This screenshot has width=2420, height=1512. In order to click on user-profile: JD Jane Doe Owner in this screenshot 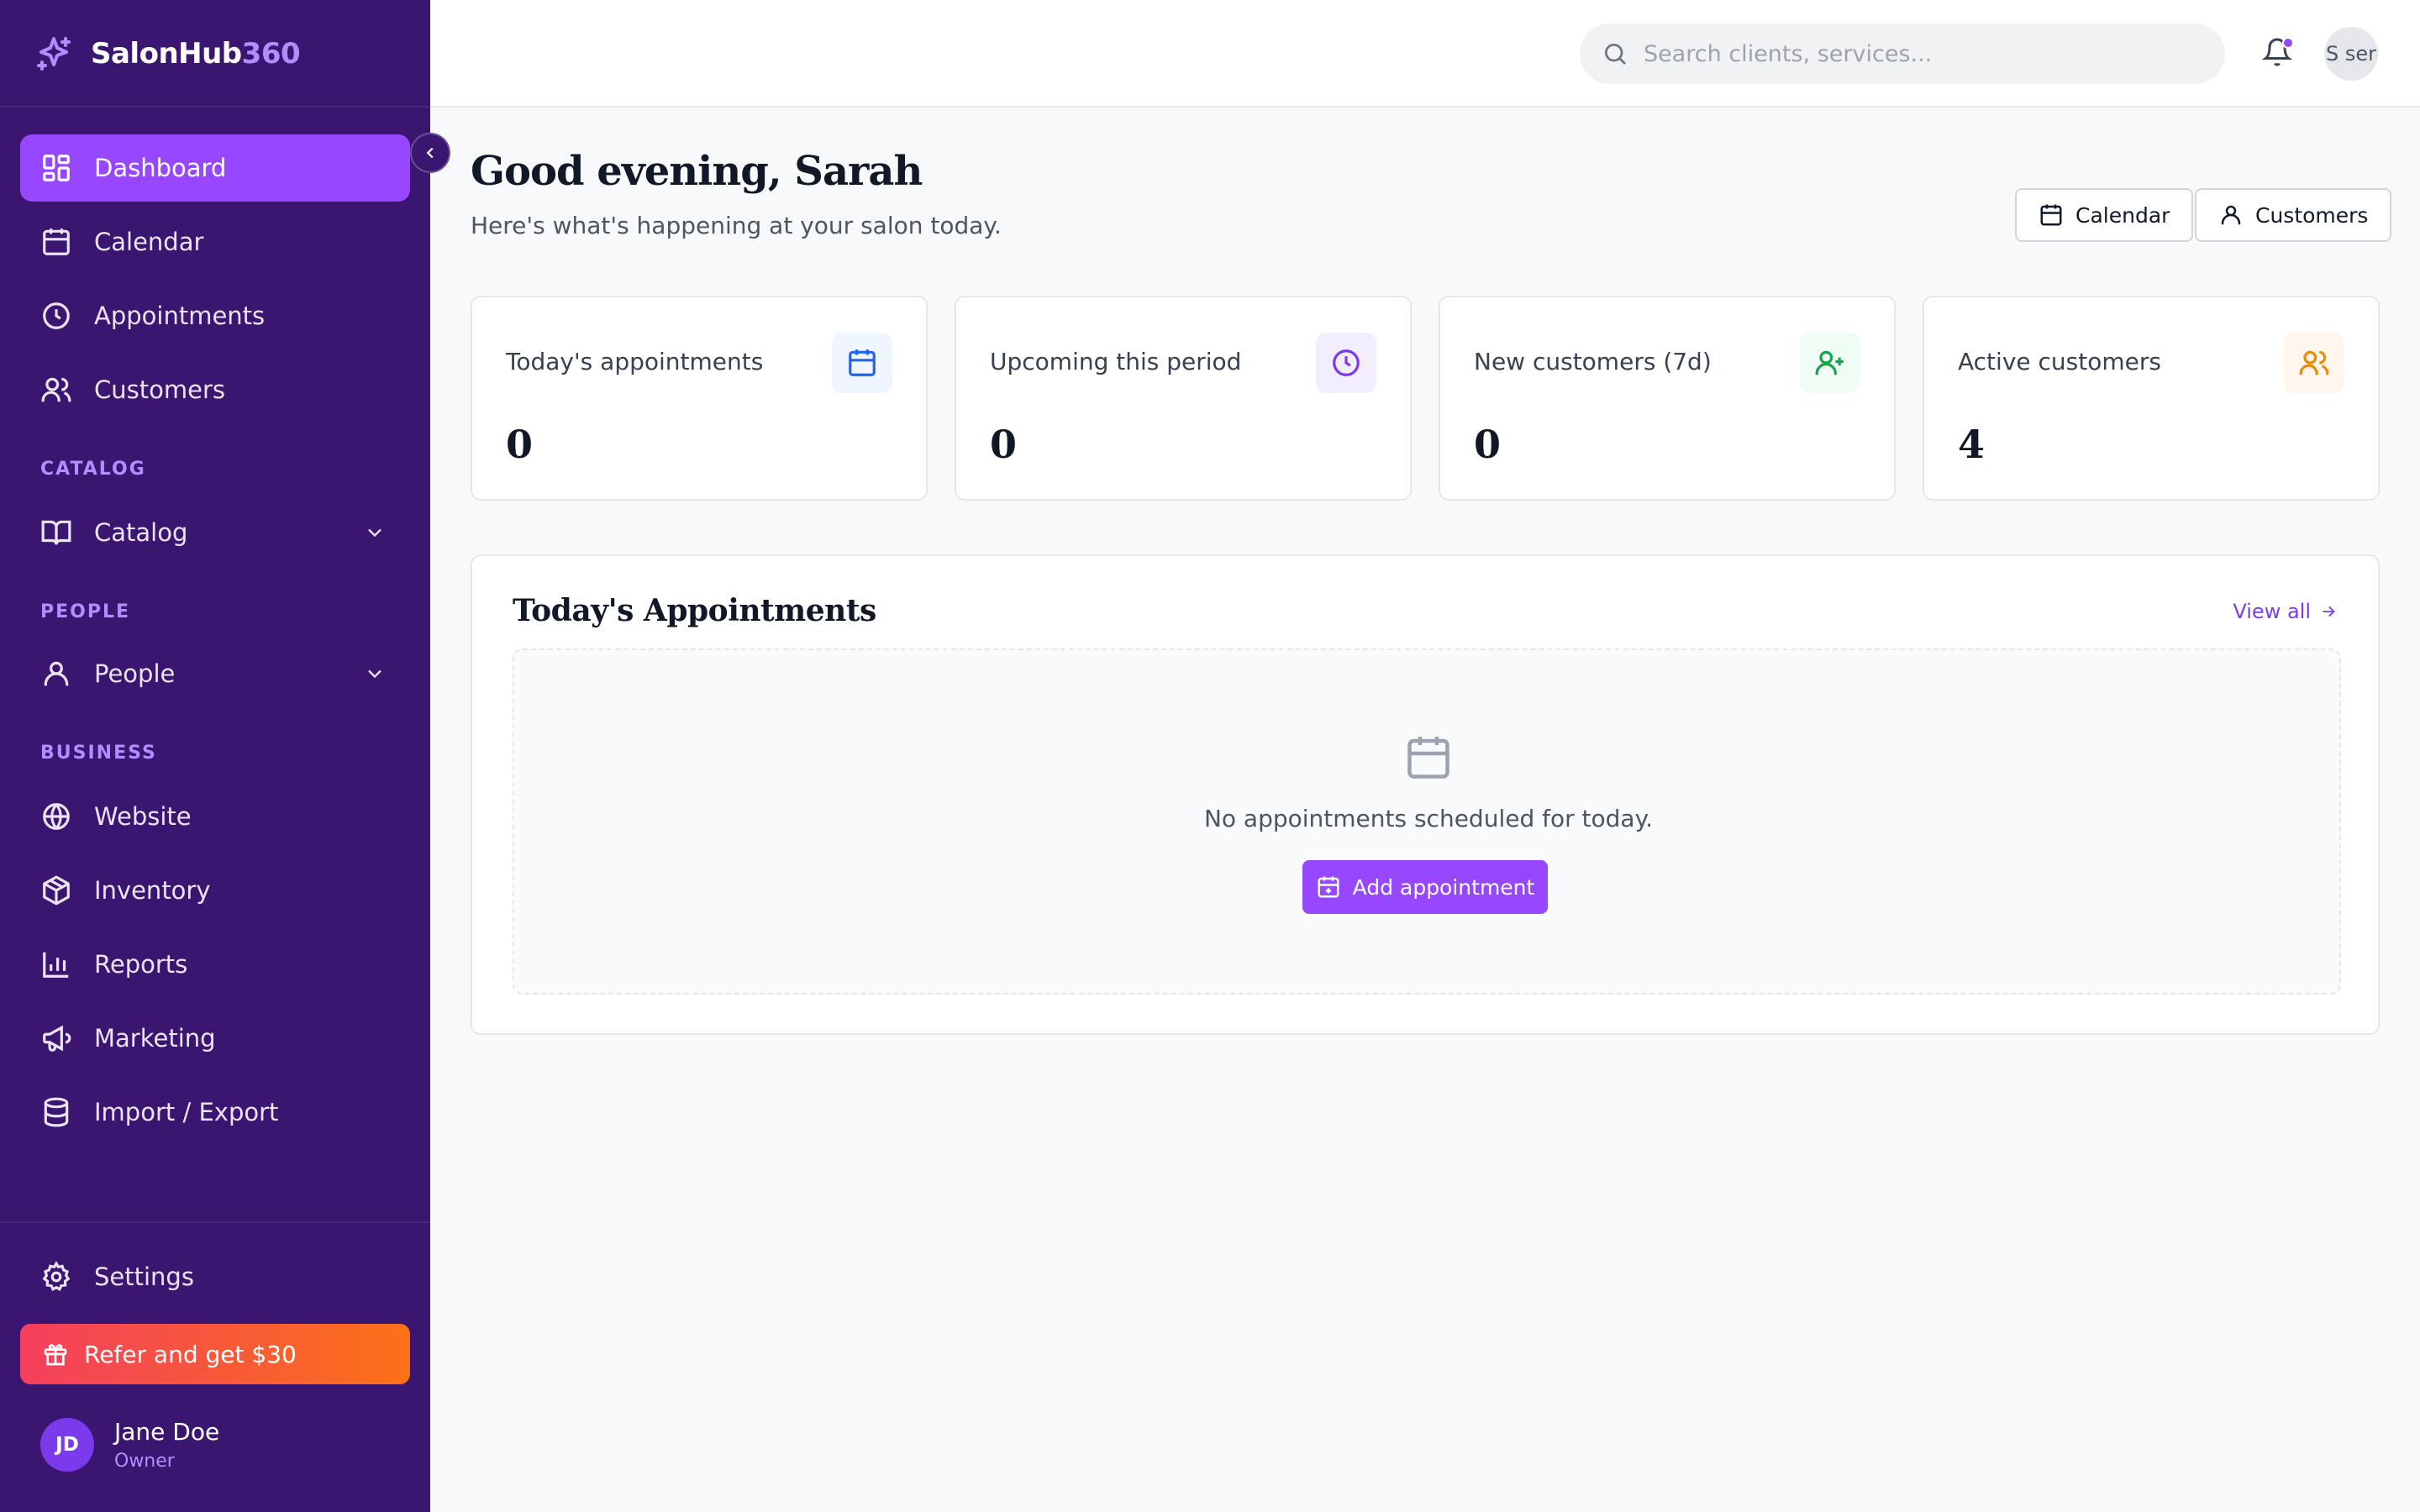, I will do `click(129, 1445)`.